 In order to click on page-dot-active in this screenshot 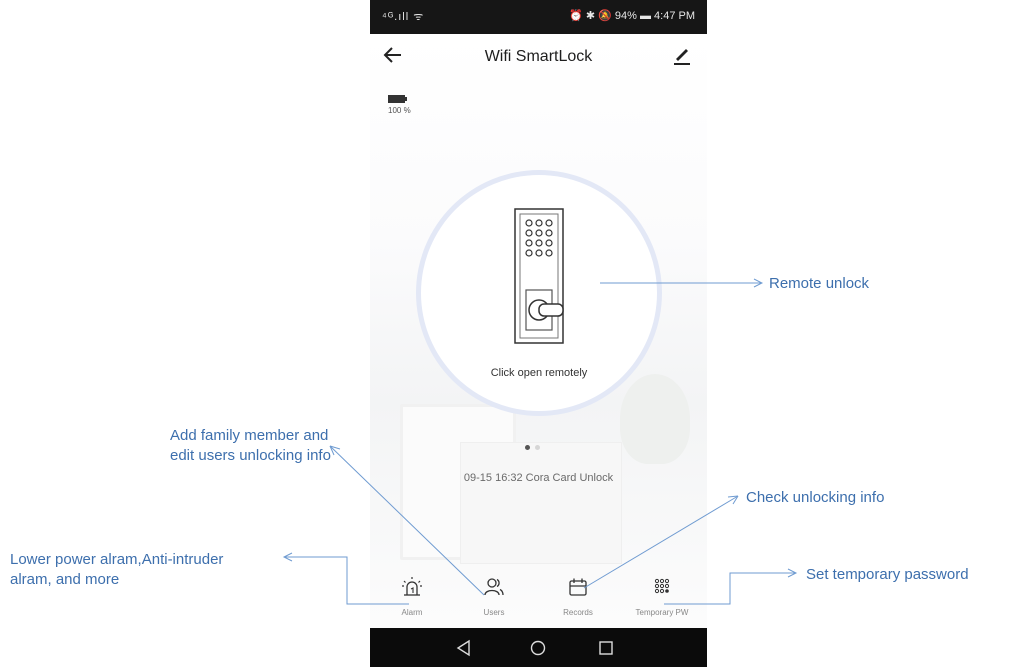, I will do `click(527, 447)`.